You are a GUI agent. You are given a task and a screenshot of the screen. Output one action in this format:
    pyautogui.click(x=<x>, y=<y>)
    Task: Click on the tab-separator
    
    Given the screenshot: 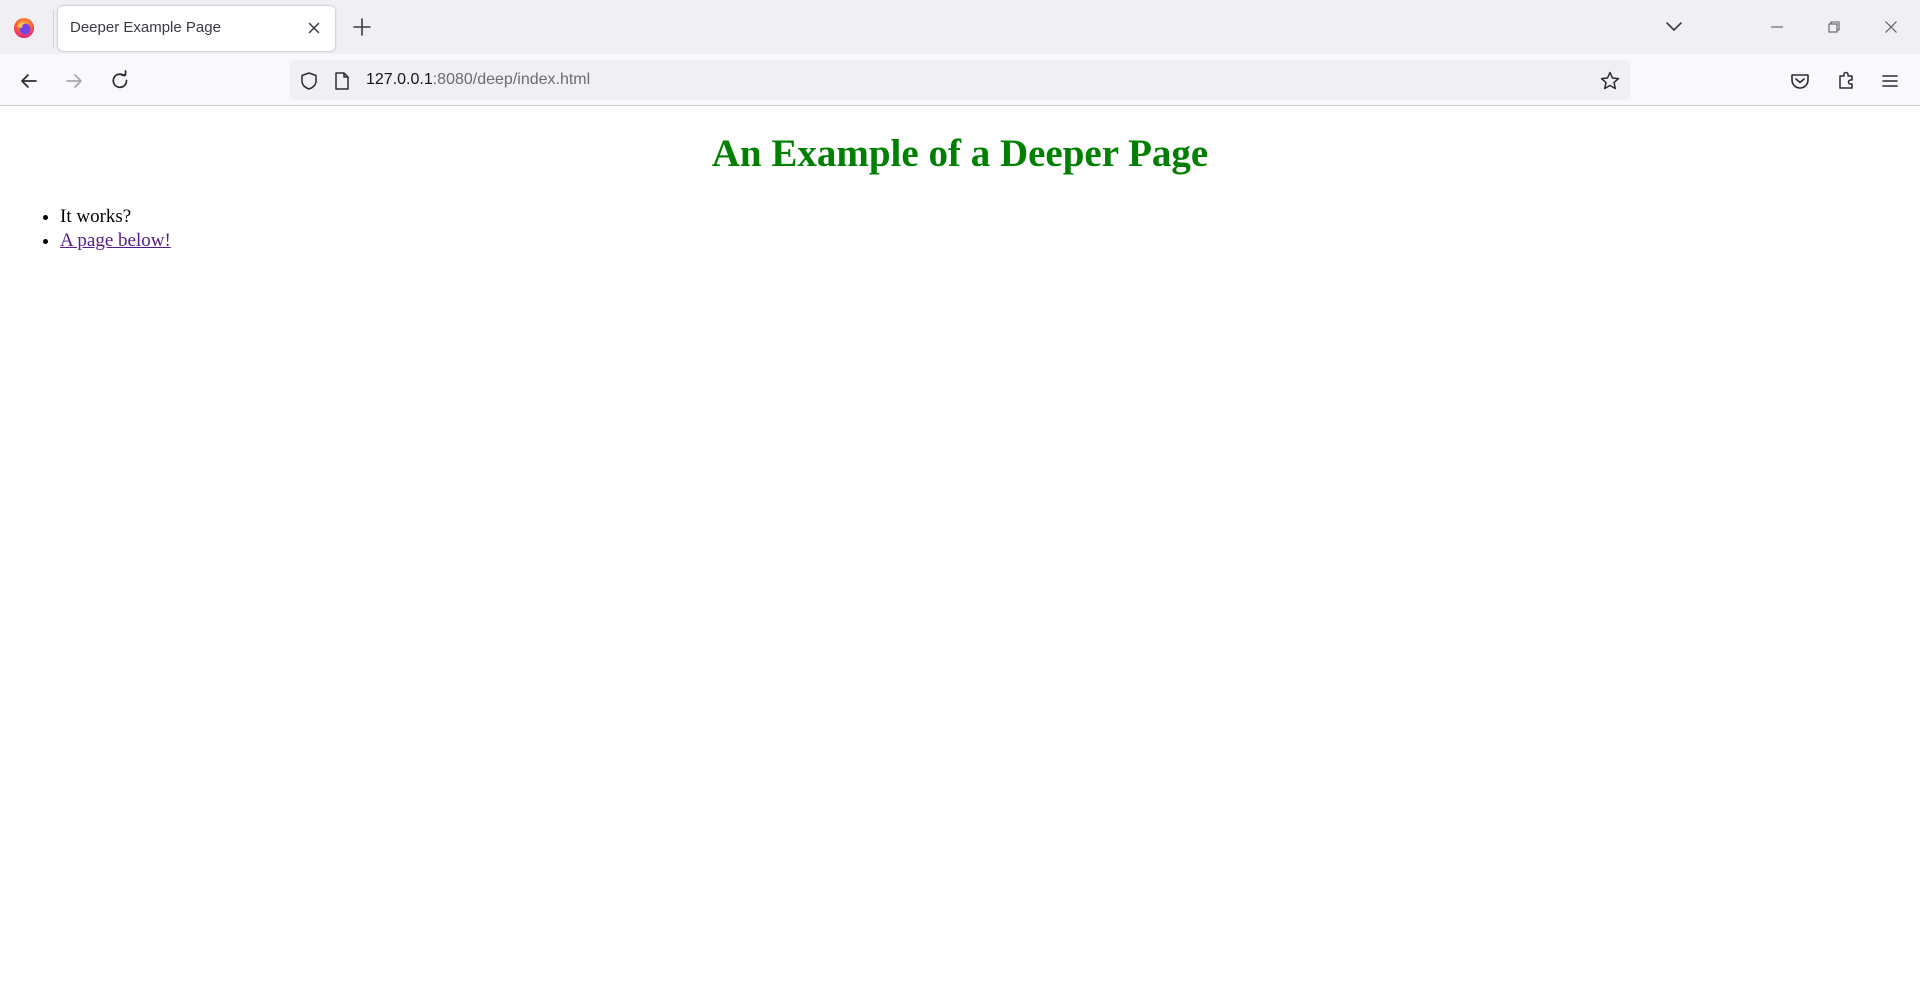 What is the action you would take?
    pyautogui.click(x=53, y=29)
    